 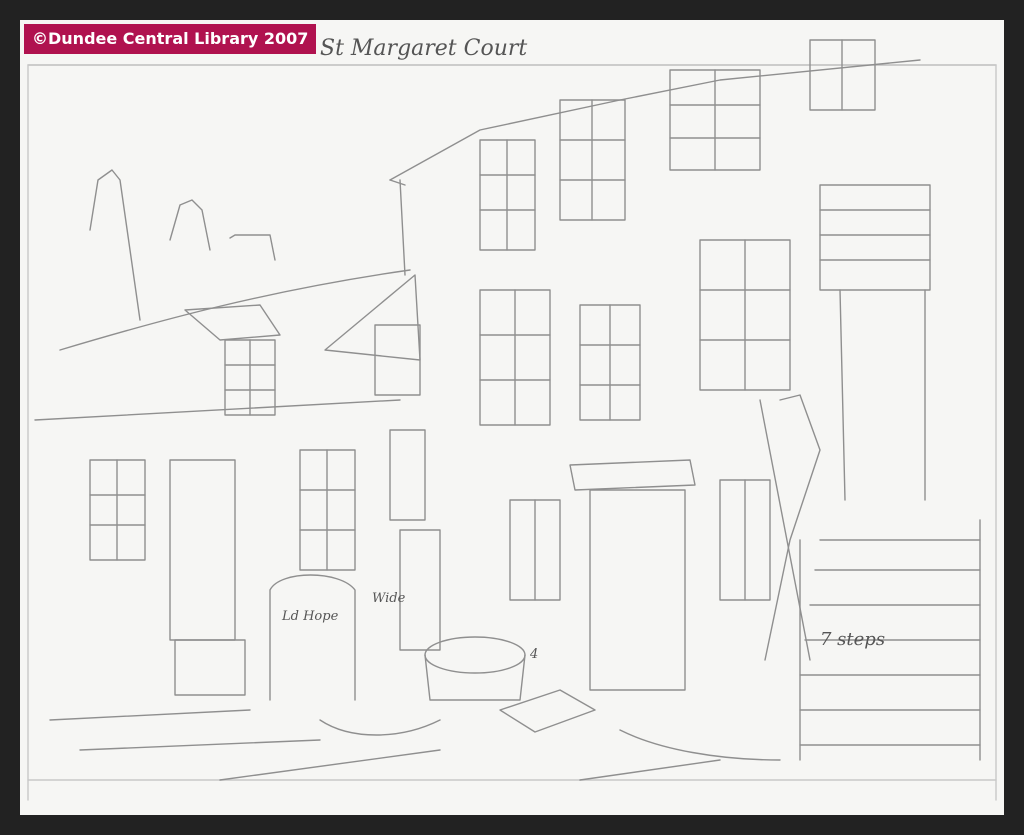 What do you see at coordinates (389, 598) in the screenshot?
I see `wide-annotation: Wide` at bounding box center [389, 598].